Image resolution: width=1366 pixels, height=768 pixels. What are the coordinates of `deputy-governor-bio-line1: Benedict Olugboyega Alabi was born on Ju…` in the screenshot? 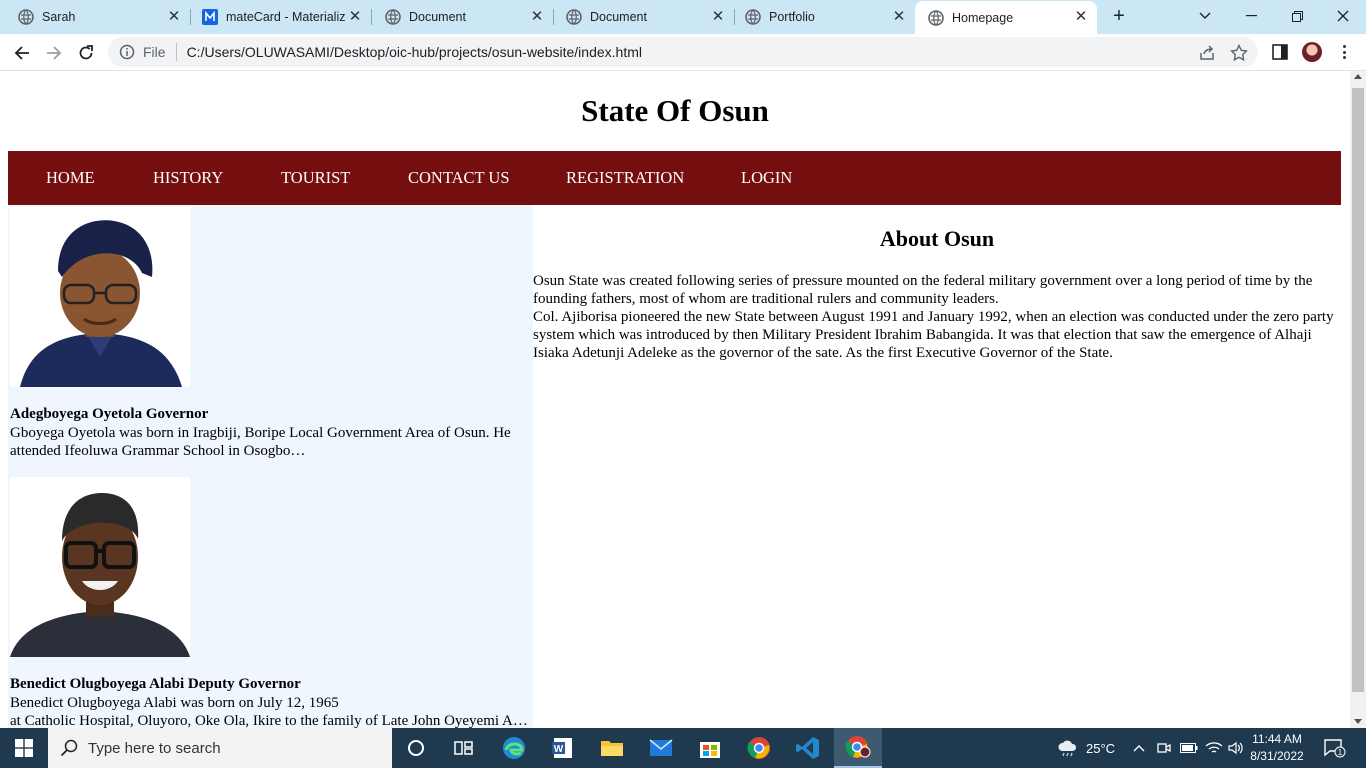 It's located at (174, 703).